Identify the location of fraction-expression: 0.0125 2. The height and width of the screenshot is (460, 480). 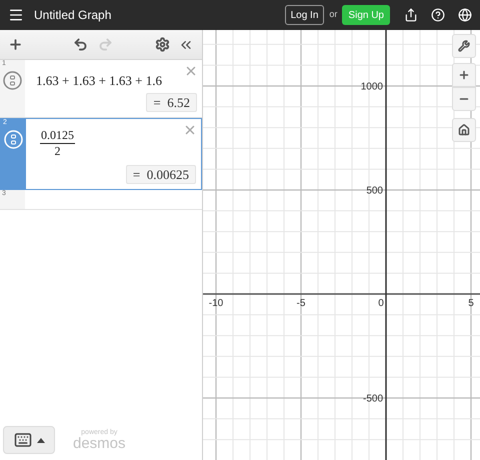
(57, 143).